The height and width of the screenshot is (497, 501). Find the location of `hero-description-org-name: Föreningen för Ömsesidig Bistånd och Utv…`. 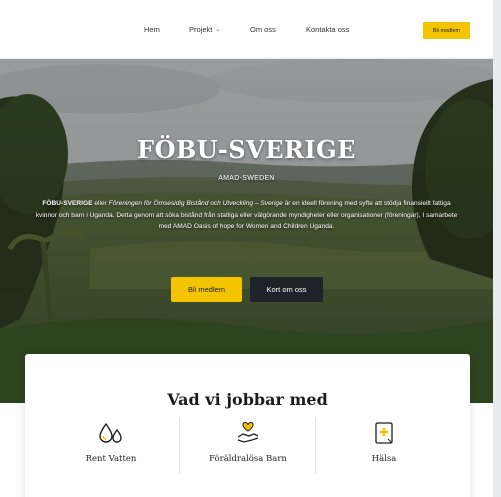

hero-description-org-name: Föreningen för Ömsesidig Bistånd och Utv… is located at coordinates (195, 203).